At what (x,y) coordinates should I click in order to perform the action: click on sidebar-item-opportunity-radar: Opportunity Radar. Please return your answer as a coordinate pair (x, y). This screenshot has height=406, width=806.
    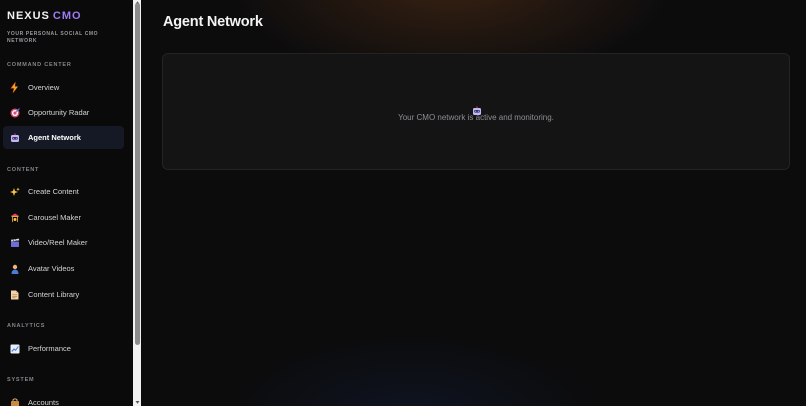
    Looking at the image, I should click on (63, 112).